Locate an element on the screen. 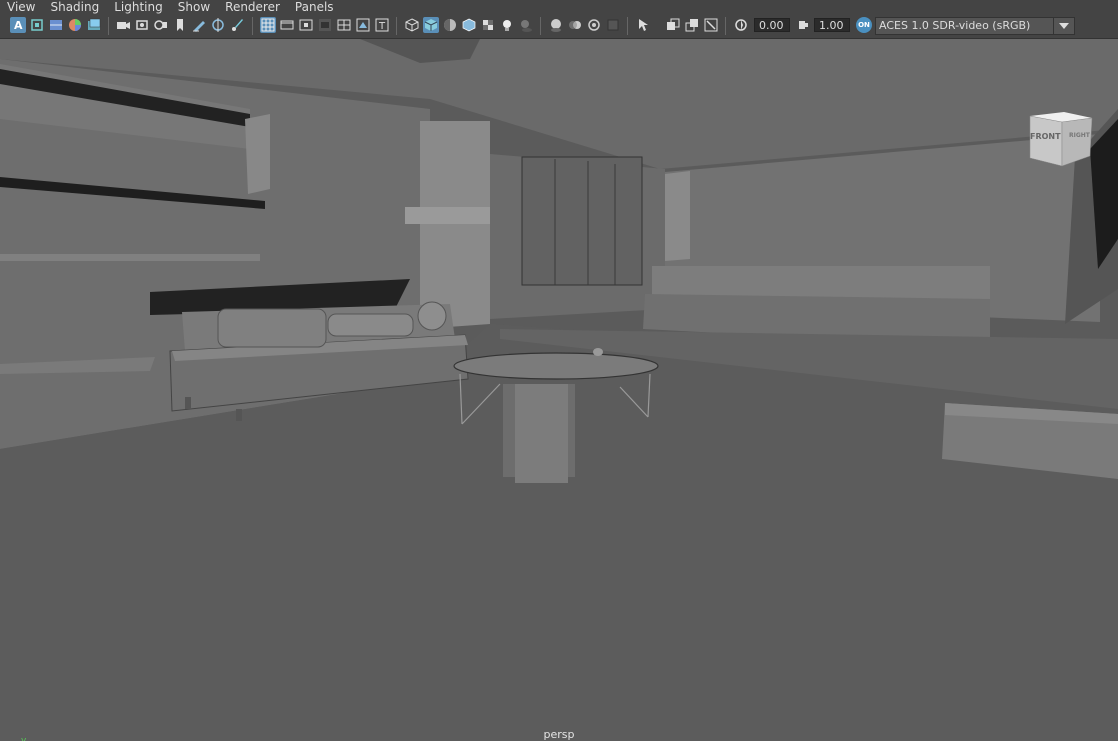 This screenshot has width=1118, height=741. view-transform-label: ACES 1.0 SDR-video (sRGB) is located at coordinates (955, 25).